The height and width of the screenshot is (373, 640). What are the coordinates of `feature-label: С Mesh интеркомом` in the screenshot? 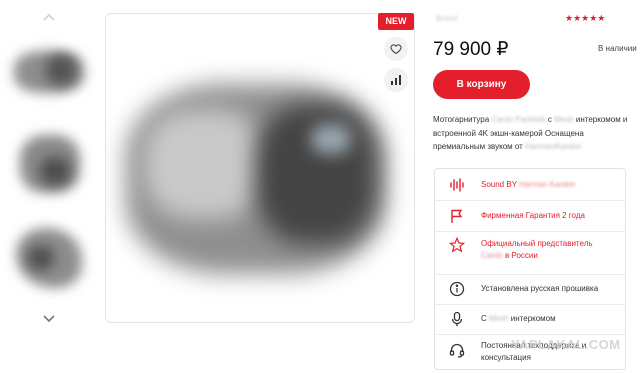 It's located at (518, 318).